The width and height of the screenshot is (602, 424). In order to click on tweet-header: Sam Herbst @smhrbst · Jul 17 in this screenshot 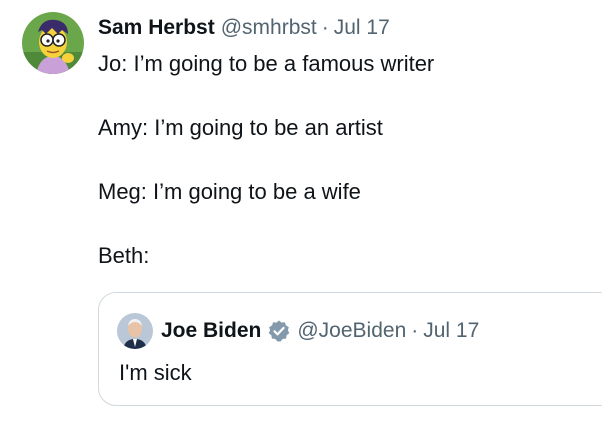, I will do `click(350, 28)`.